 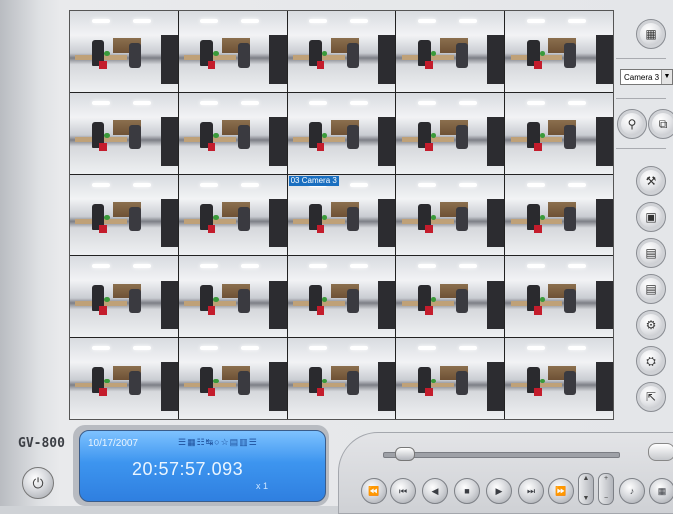 I want to click on network-icon: ⛭, so click(x=651, y=361).